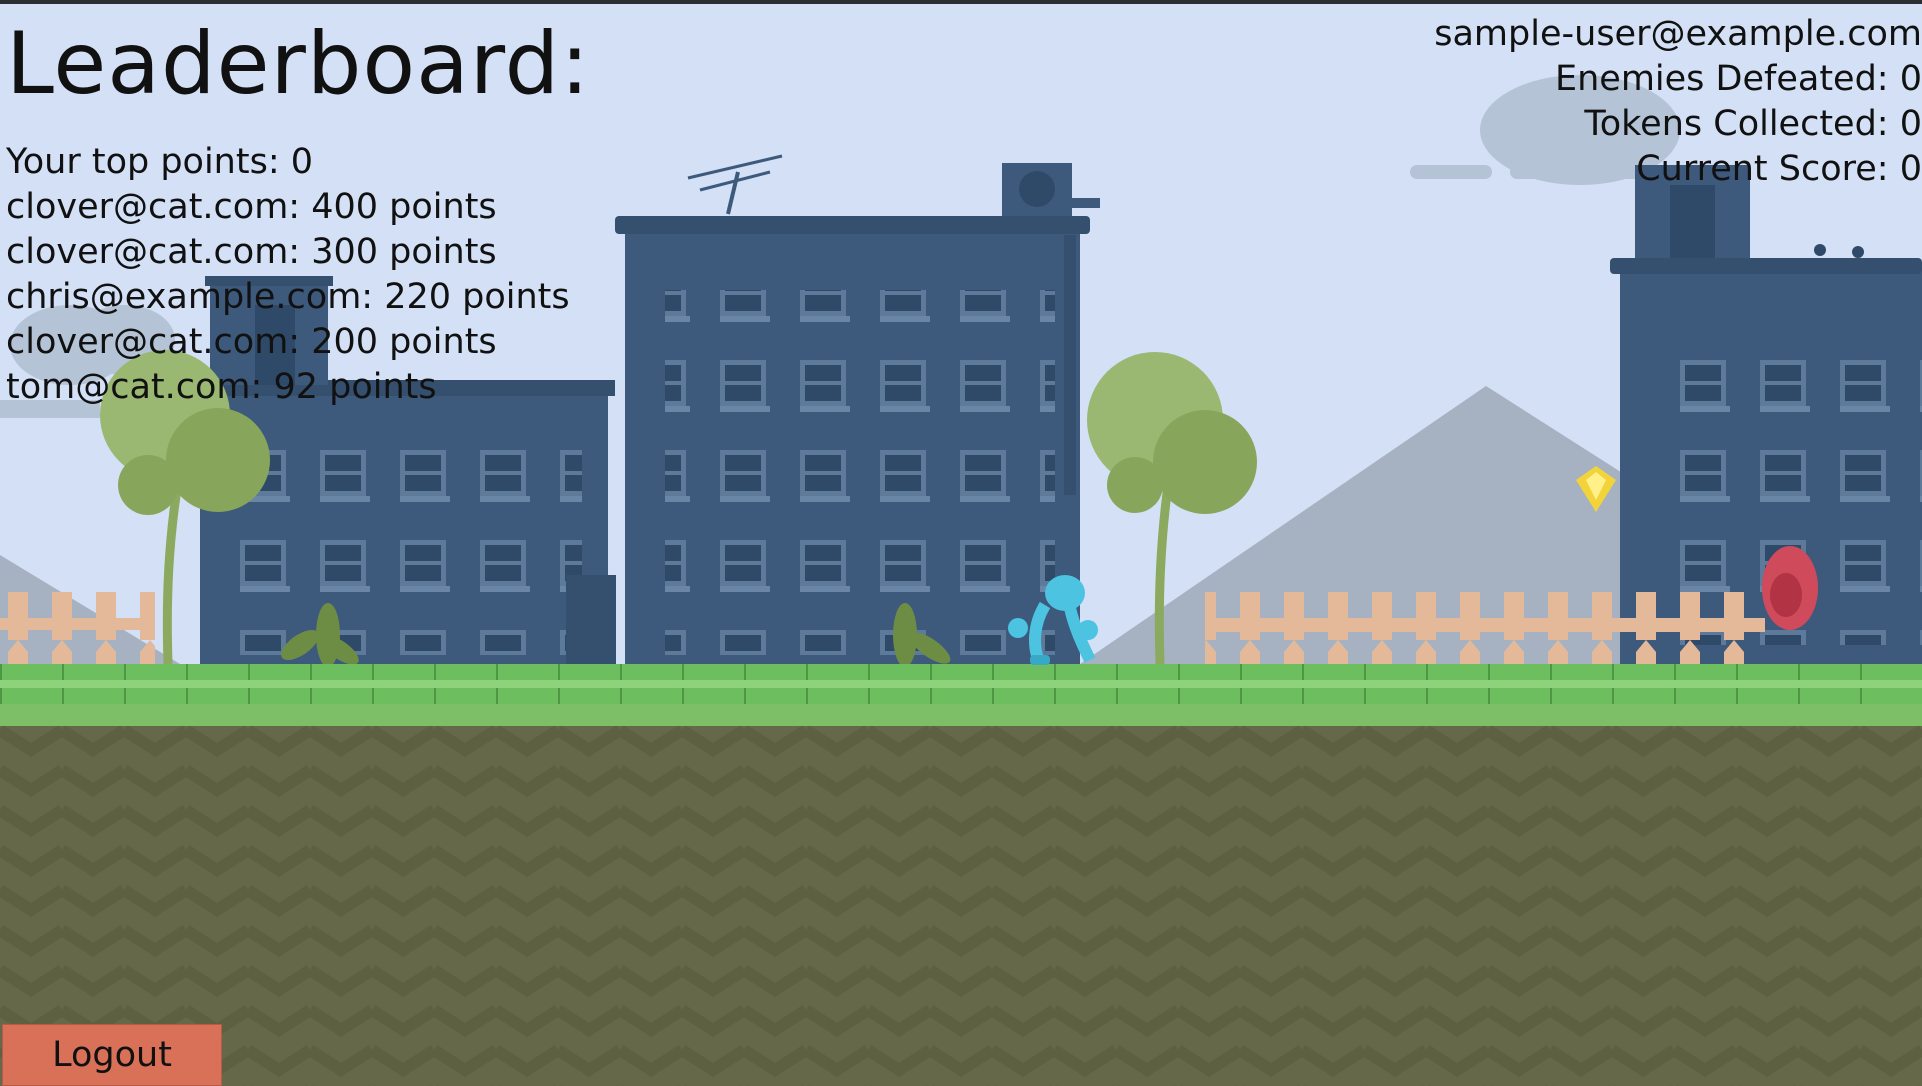 Image resolution: width=1922 pixels, height=1086 pixels. I want to click on leaderboard-entry: clover@cat.com: 200 points, so click(251, 342).